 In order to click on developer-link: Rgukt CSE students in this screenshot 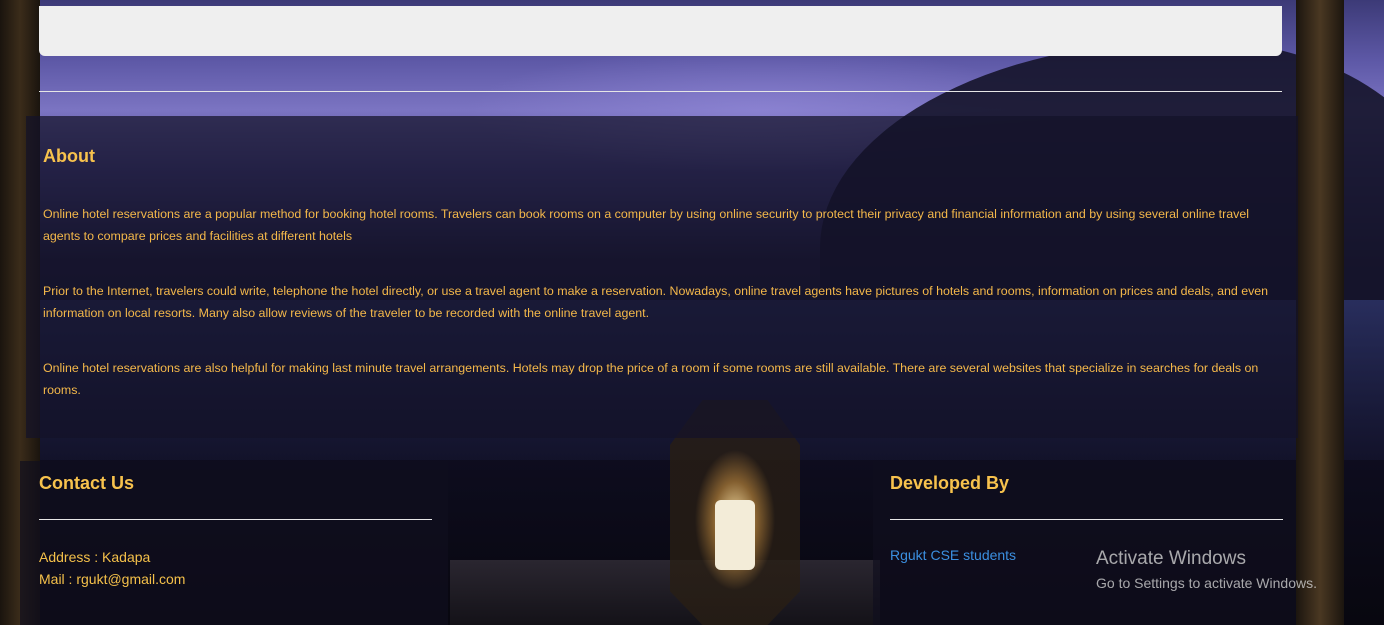, I will do `click(953, 555)`.